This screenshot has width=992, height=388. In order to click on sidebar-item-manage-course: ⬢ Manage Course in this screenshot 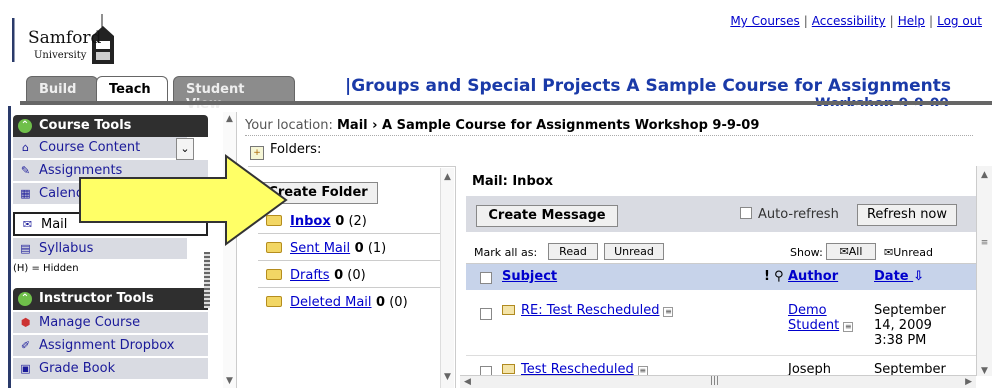, I will do `click(110, 323)`.